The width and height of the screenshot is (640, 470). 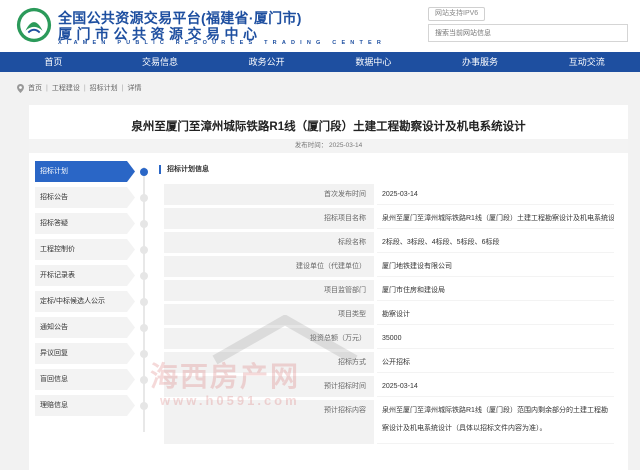 What do you see at coordinates (104, 88) in the screenshot?
I see `breadcrumb-plan: 招标计划` at bounding box center [104, 88].